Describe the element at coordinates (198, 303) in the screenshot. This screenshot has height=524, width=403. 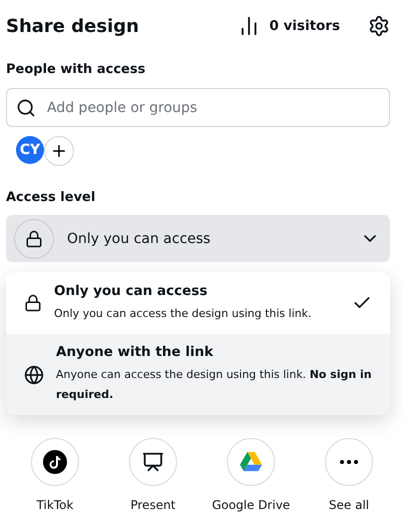
I see `access-option: Only you can access Only you can access the design using this link.` at that location.